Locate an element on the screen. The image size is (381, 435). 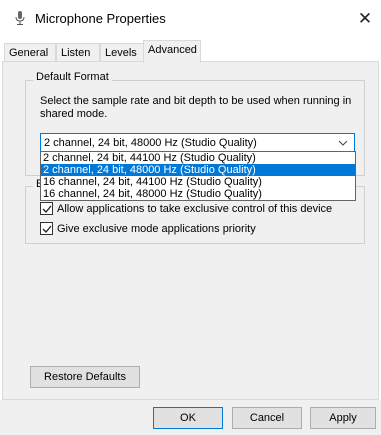
tab-label: General is located at coordinates (29, 53).